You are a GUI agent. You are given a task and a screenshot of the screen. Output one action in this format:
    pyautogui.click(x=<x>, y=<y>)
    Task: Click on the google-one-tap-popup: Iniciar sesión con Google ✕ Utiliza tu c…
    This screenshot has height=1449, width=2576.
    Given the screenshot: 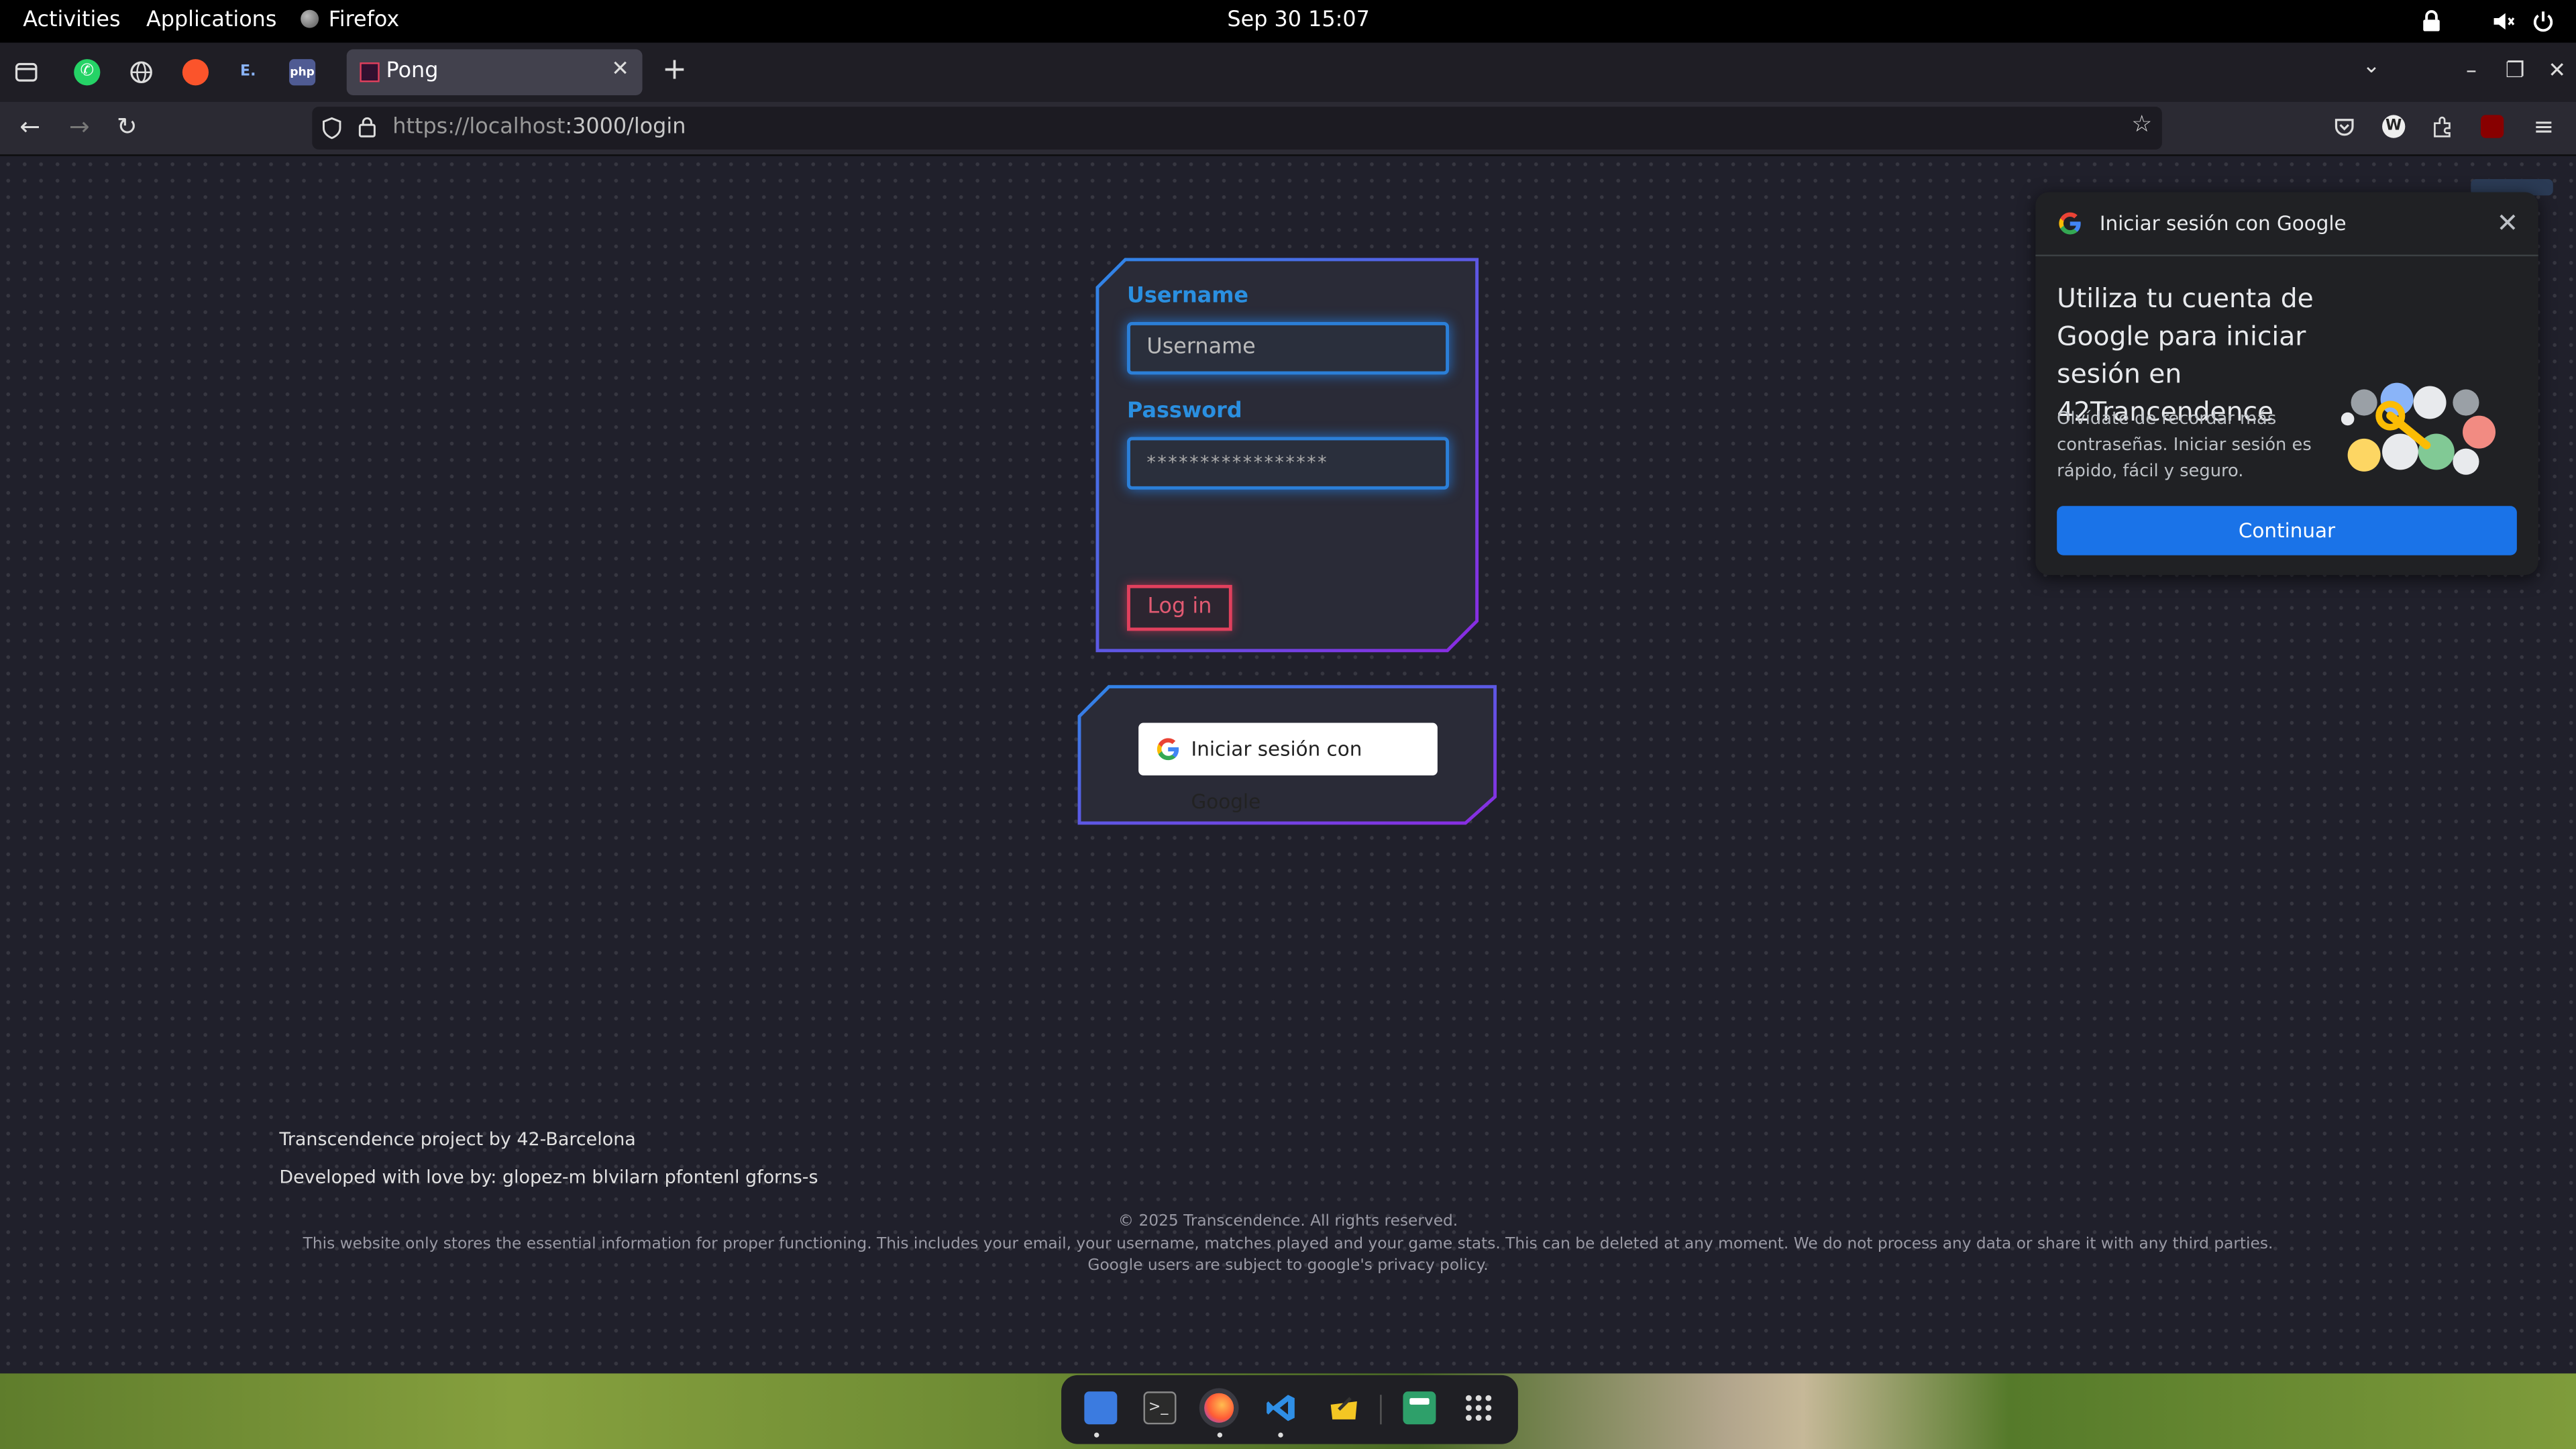 What is the action you would take?
    pyautogui.click(x=2286, y=384)
    